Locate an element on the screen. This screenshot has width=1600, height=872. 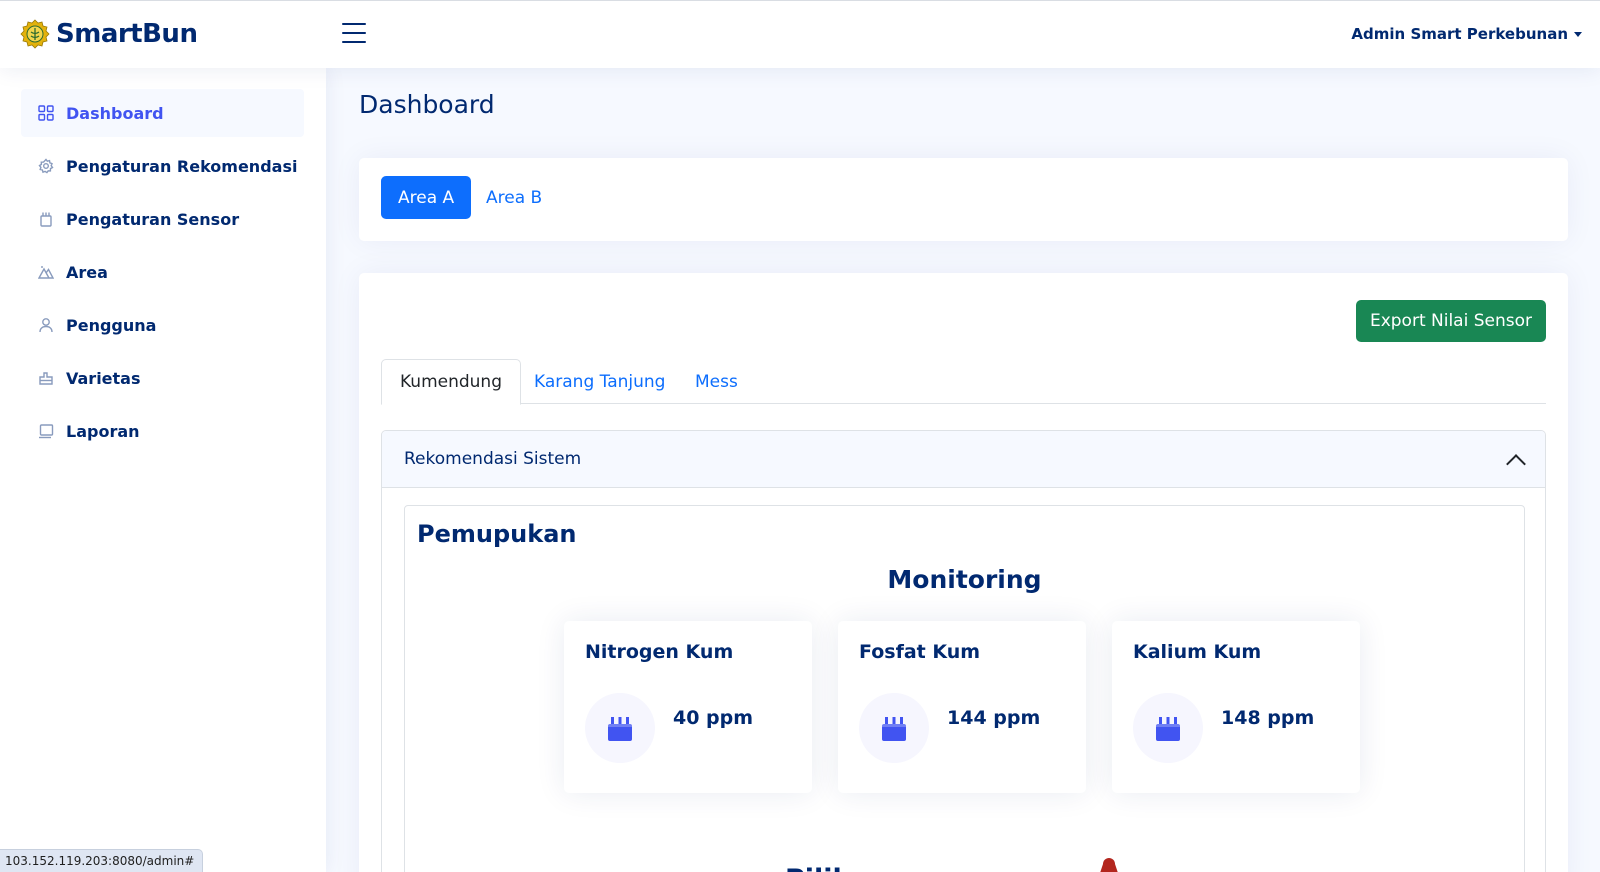
metric-card-nitrogen: Nitrogen Kum 40 ppm is located at coordinates (688, 707).